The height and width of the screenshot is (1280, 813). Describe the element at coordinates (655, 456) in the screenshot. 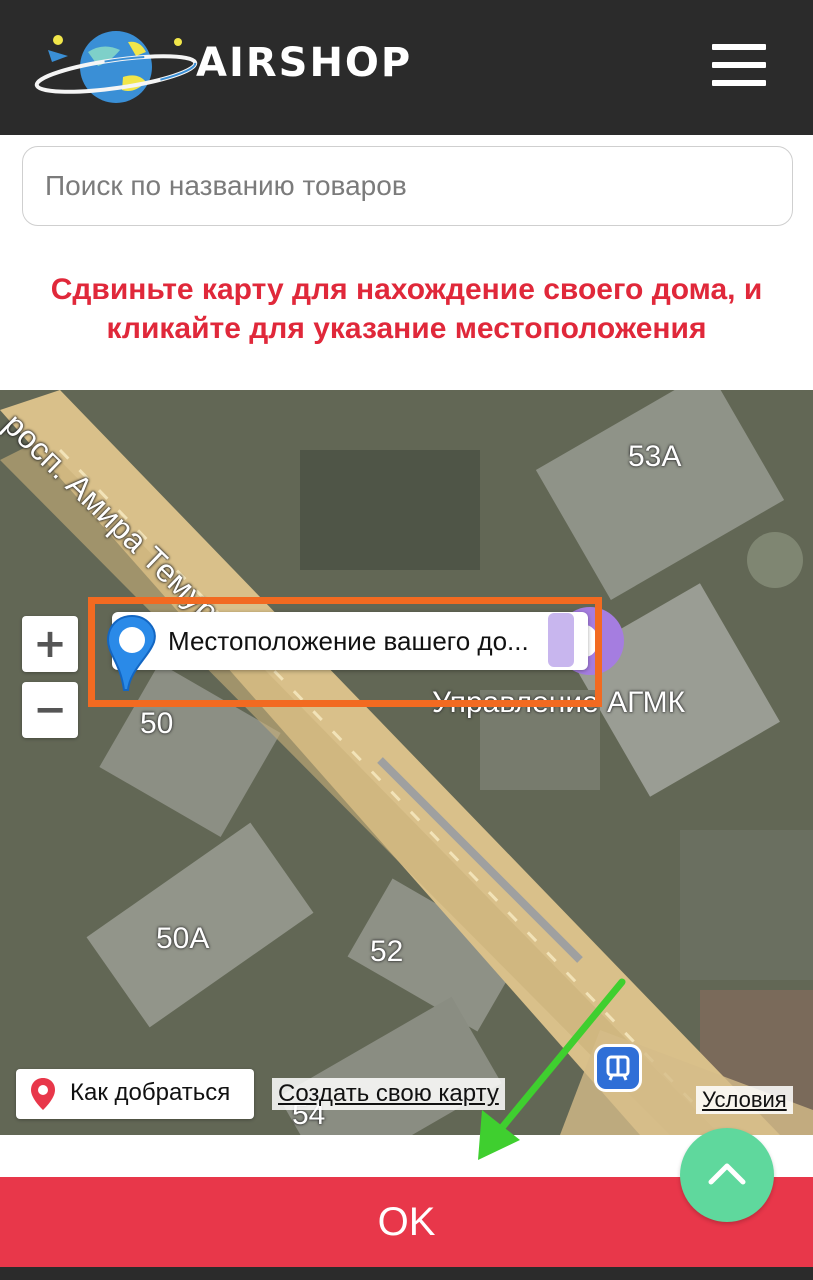

I see `building-label: 53A` at that location.